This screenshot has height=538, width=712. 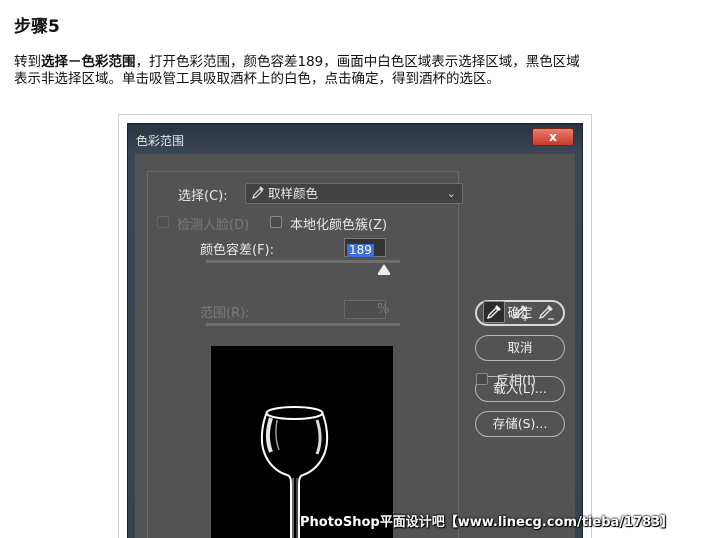 What do you see at coordinates (482, 379) in the screenshot?
I see `invert-checkbox` at bounding box center [482, 379].